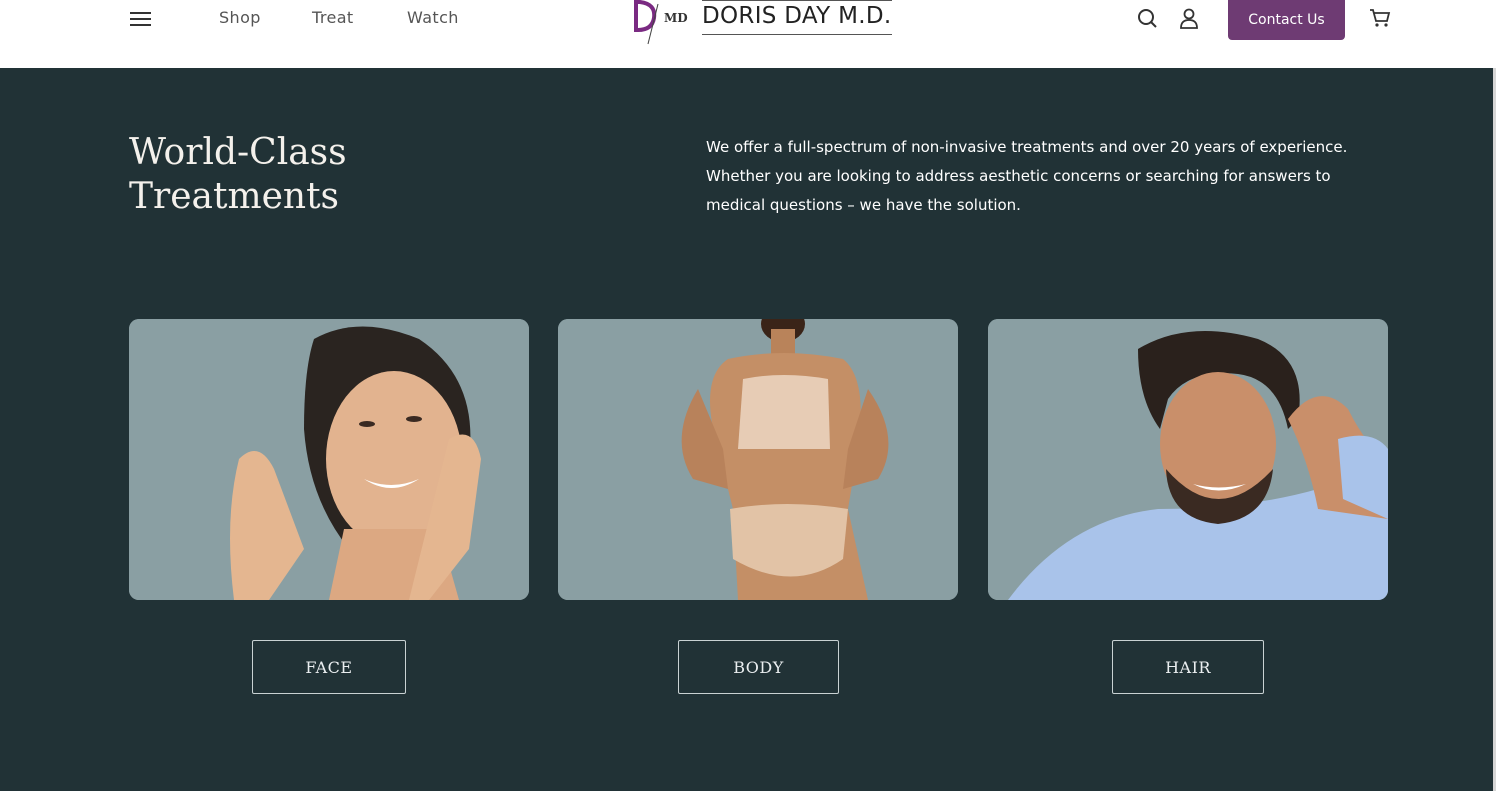 The width and height of the screenshot is (1496, 791). I want to click on body-card-image, so click(758, 459).